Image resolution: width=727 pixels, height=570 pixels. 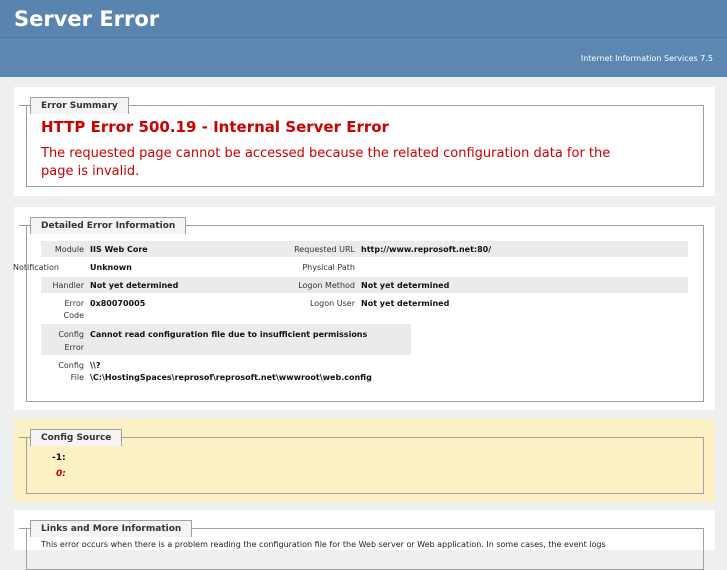 I want to click on page-title: Server Error, so click(x=363, y=19).